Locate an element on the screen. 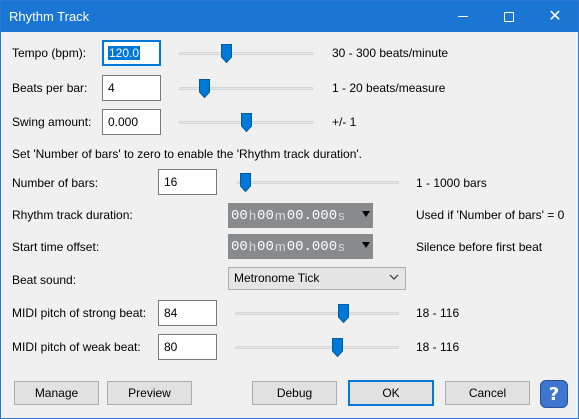 The image size is (579, 419). strong-pitch-label: MIDI pitch of strong beat: is located at coordinates (79, 313).